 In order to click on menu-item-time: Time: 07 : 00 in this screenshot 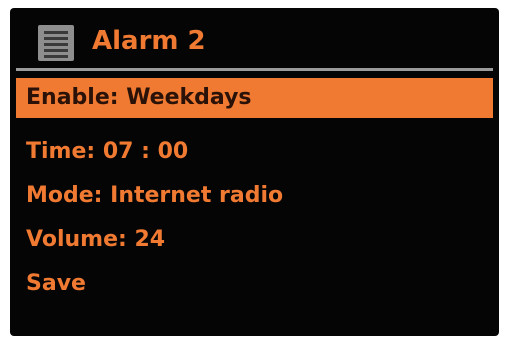, I will do `click(242, 152)`.